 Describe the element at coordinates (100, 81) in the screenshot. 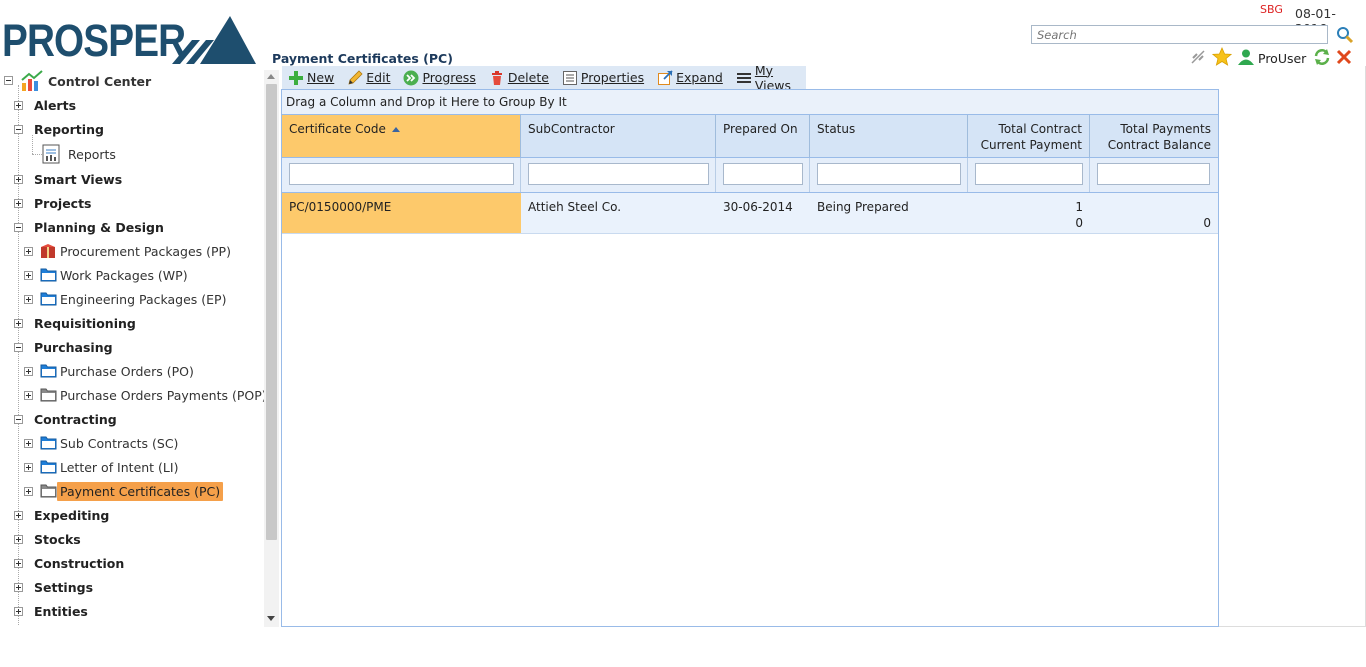

I see `tree-root-label: Control Center` at that location.